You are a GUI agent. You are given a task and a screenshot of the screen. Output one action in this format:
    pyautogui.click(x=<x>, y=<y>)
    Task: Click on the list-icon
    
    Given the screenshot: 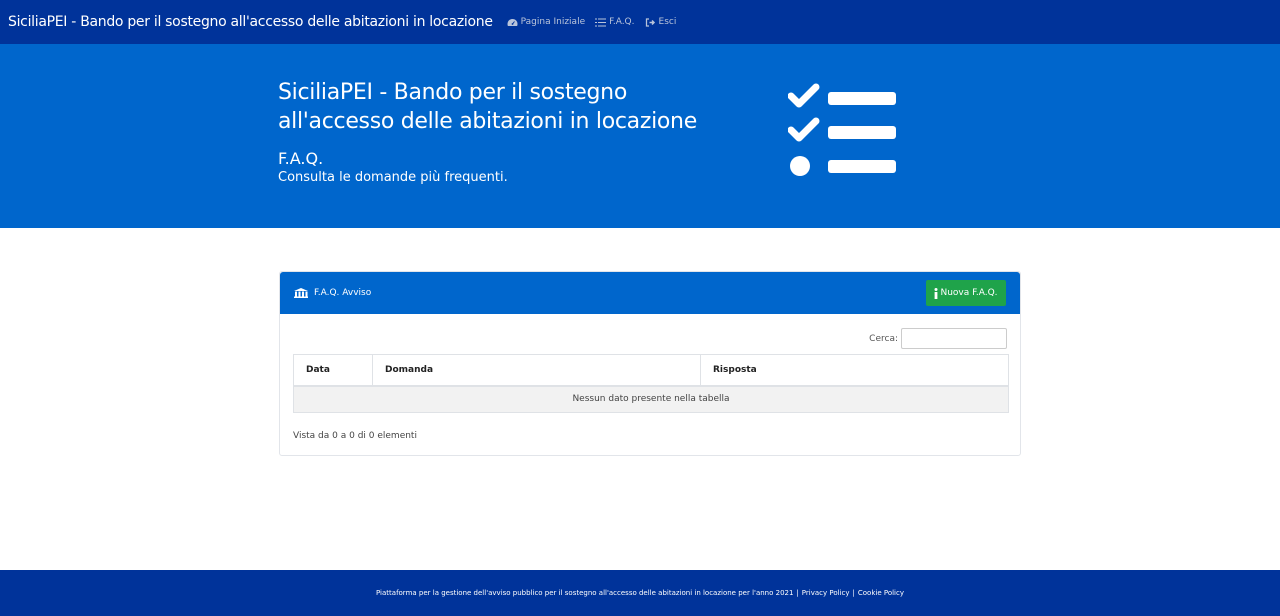 What is the action you would take?
    pyautogui.click(x=601, y=22)
    